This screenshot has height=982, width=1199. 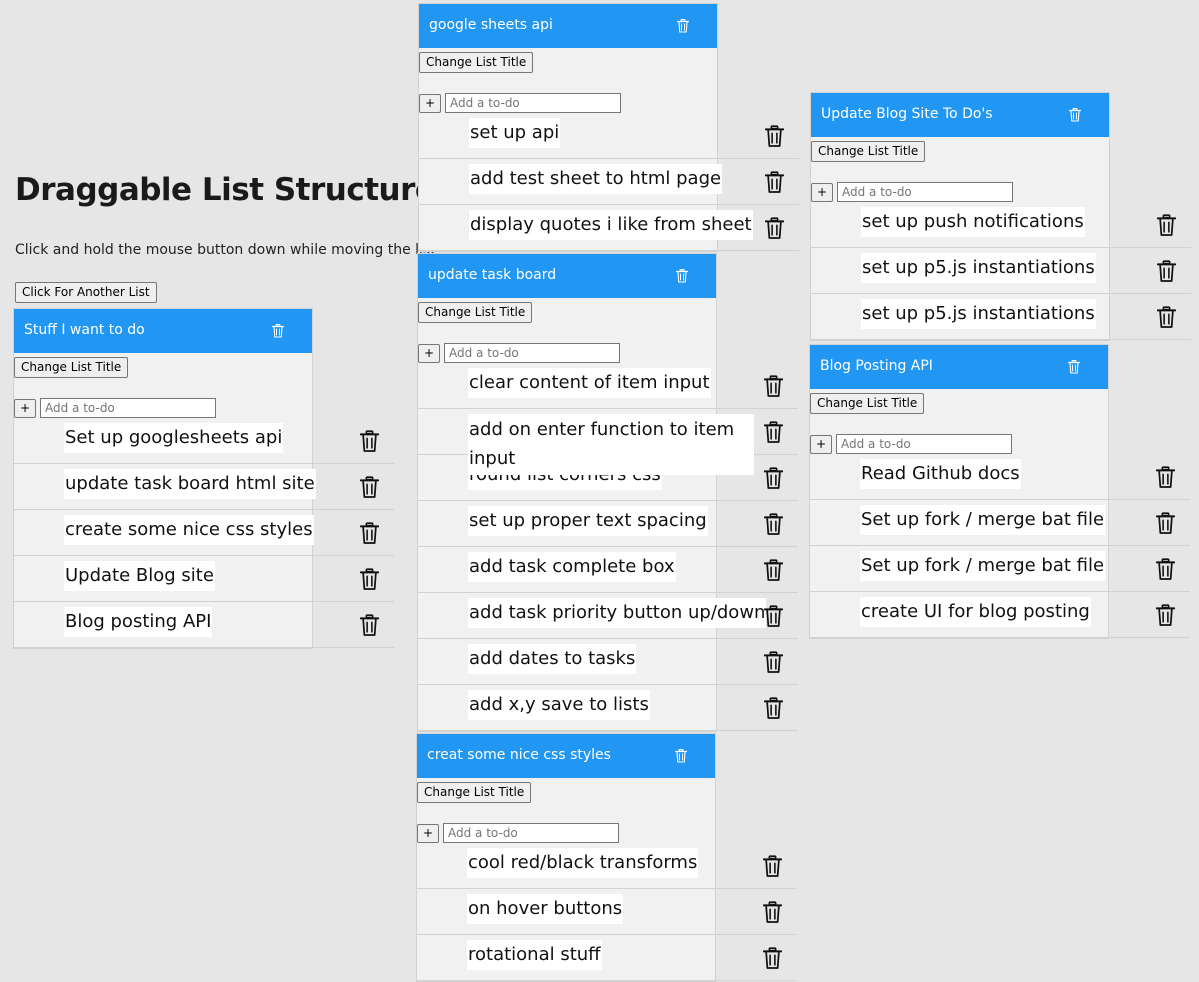 I want to click on list-item: display quotes i like from sheet, so click(x=609, y=228).